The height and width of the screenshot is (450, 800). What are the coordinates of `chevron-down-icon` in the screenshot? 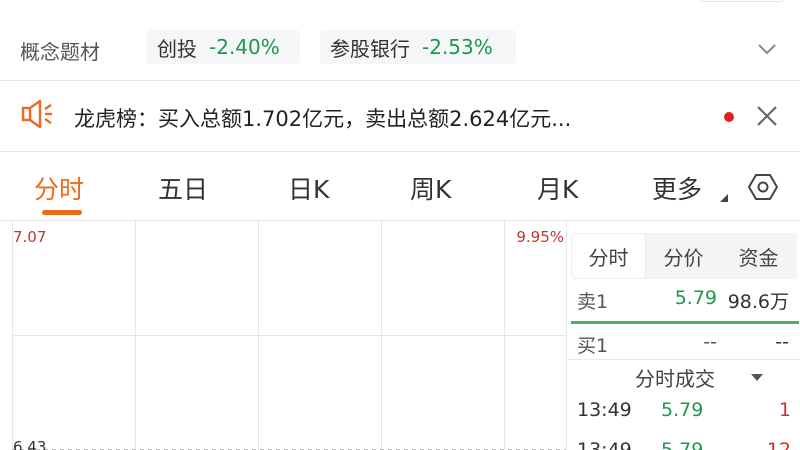 It's located at (767, 49).